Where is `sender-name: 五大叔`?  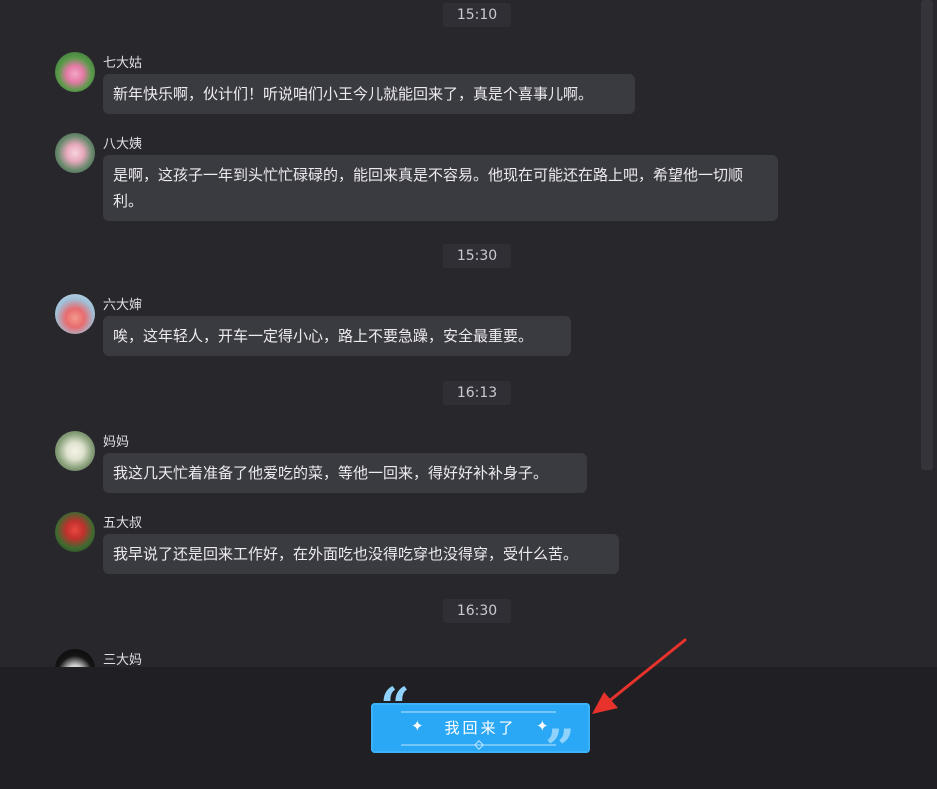 sender-name: 五大叔 is located at coordinates (123, 523).